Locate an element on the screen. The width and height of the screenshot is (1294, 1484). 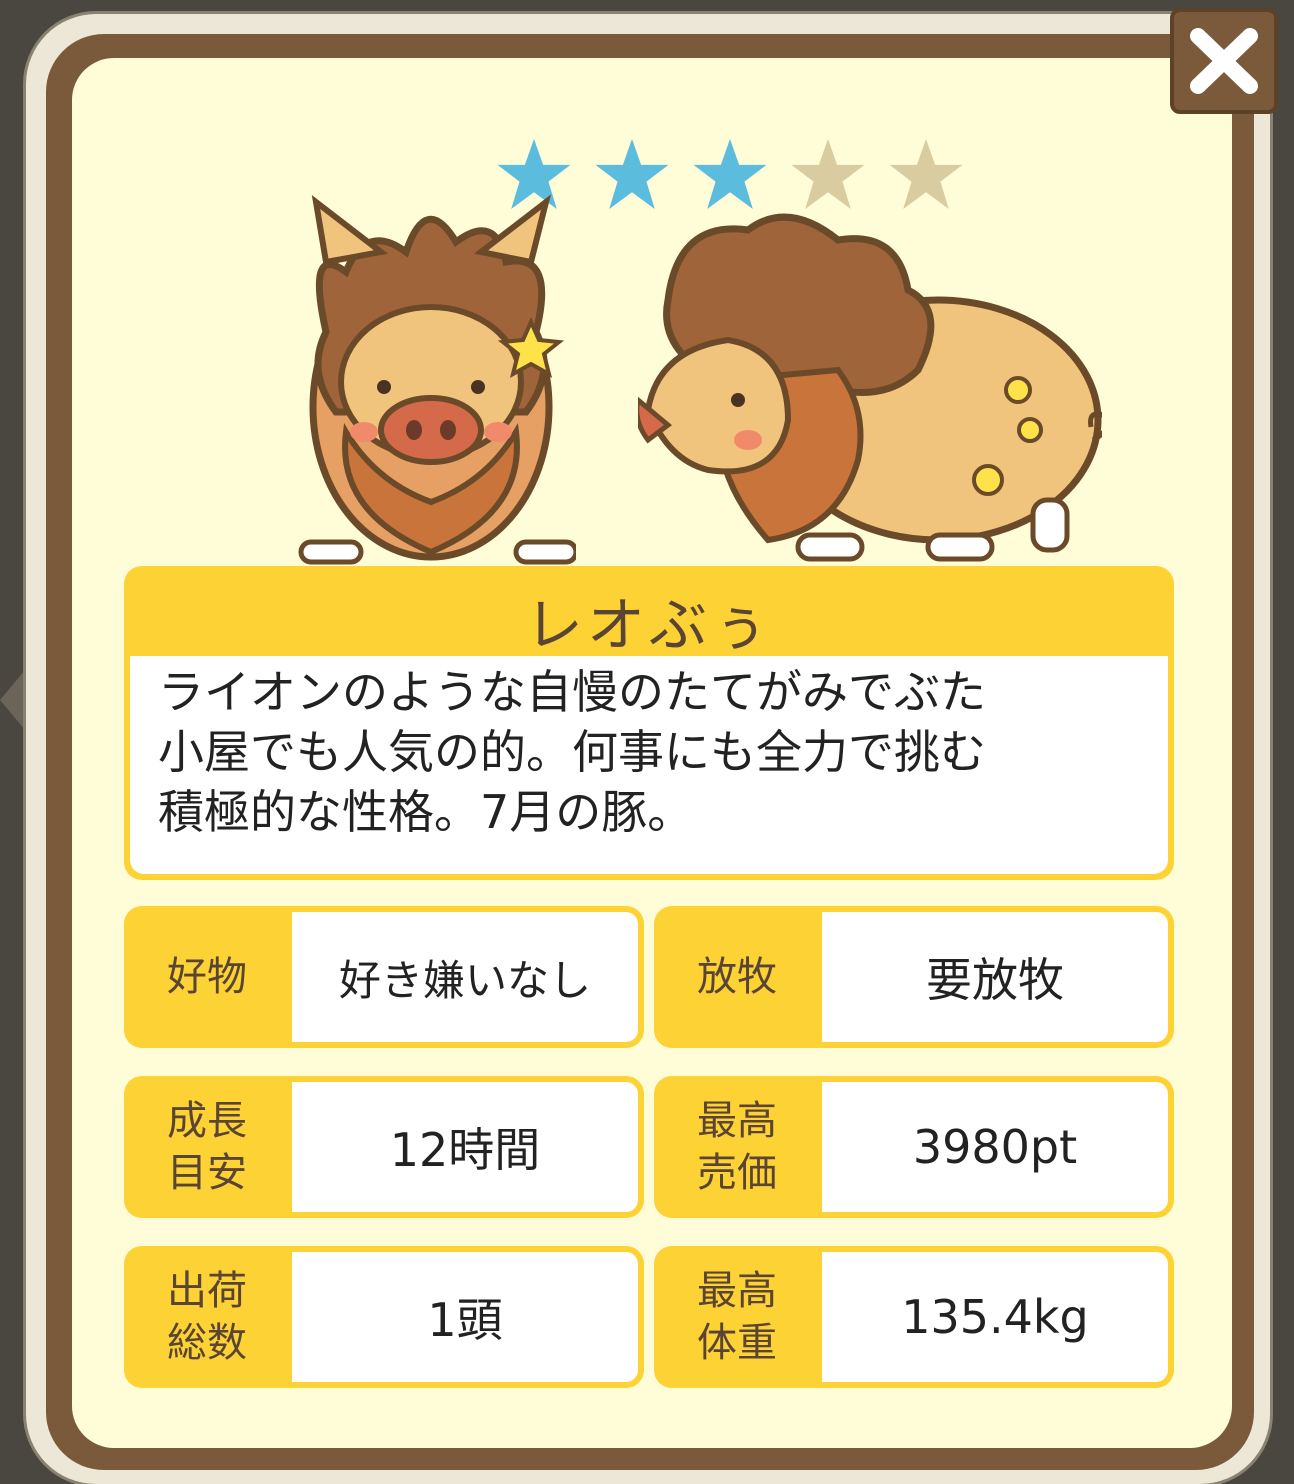
close-icon is located at coordinates (1224, 61).